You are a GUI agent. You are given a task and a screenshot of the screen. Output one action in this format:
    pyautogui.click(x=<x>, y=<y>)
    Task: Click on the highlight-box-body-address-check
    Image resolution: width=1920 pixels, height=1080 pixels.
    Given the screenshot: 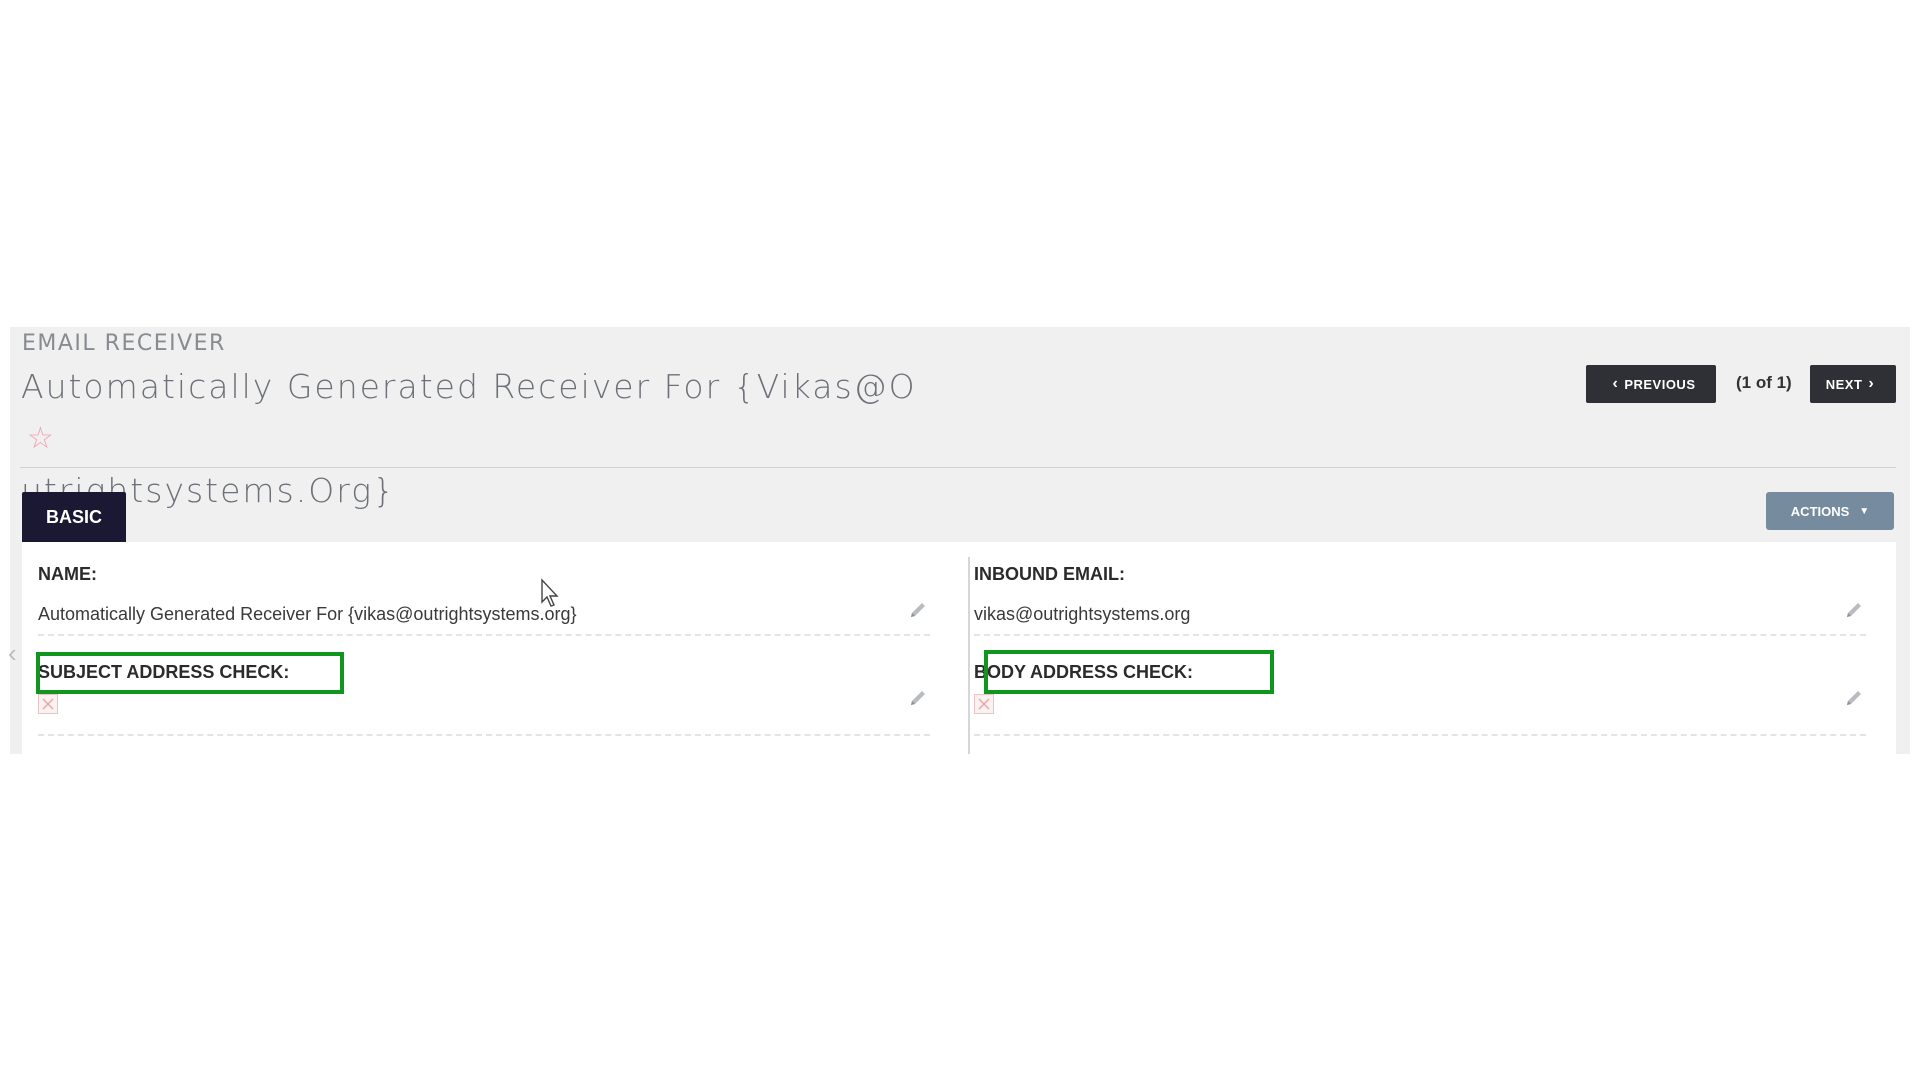 What is the action you would take?
    pyautogui.click(x=1129, y=672)
    